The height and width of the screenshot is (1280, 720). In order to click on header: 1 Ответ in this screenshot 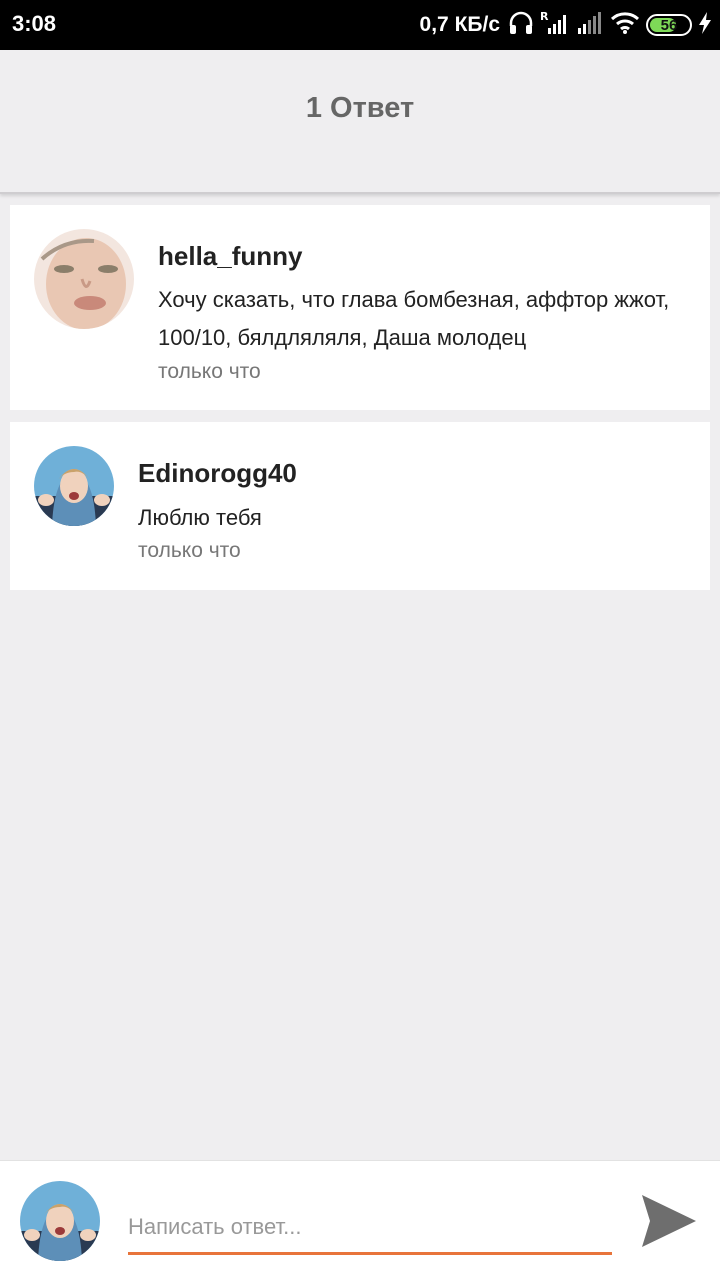, I will do `click(360, 122)`.